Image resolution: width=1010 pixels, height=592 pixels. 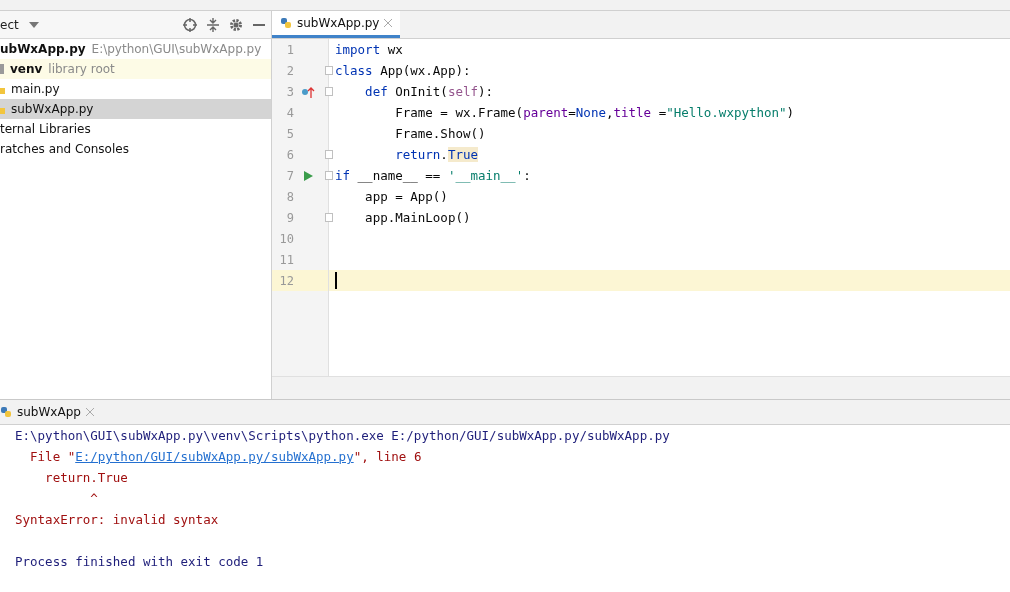 I want to click on tree-item: ternal Libraries, so click(x=135, y=129).